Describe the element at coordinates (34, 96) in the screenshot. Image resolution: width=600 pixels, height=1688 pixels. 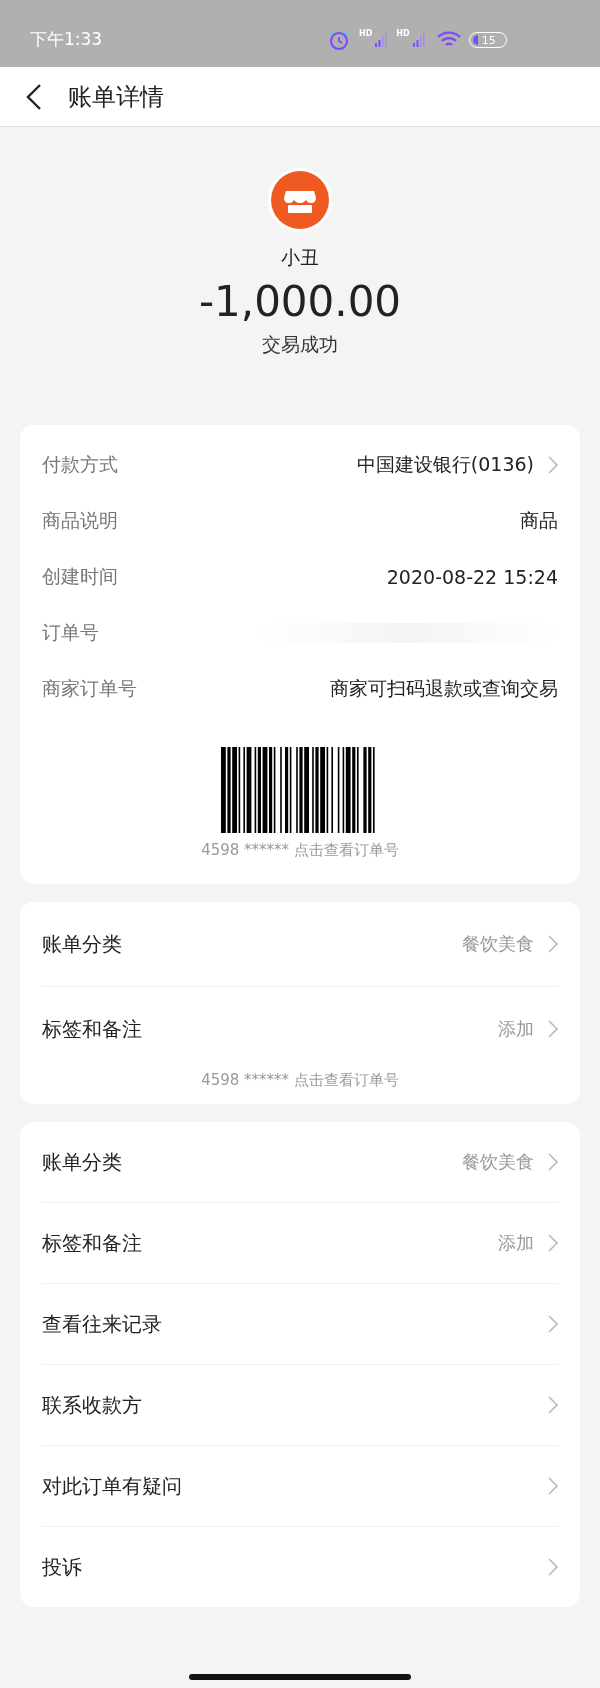
I see `back-icon` at that location.